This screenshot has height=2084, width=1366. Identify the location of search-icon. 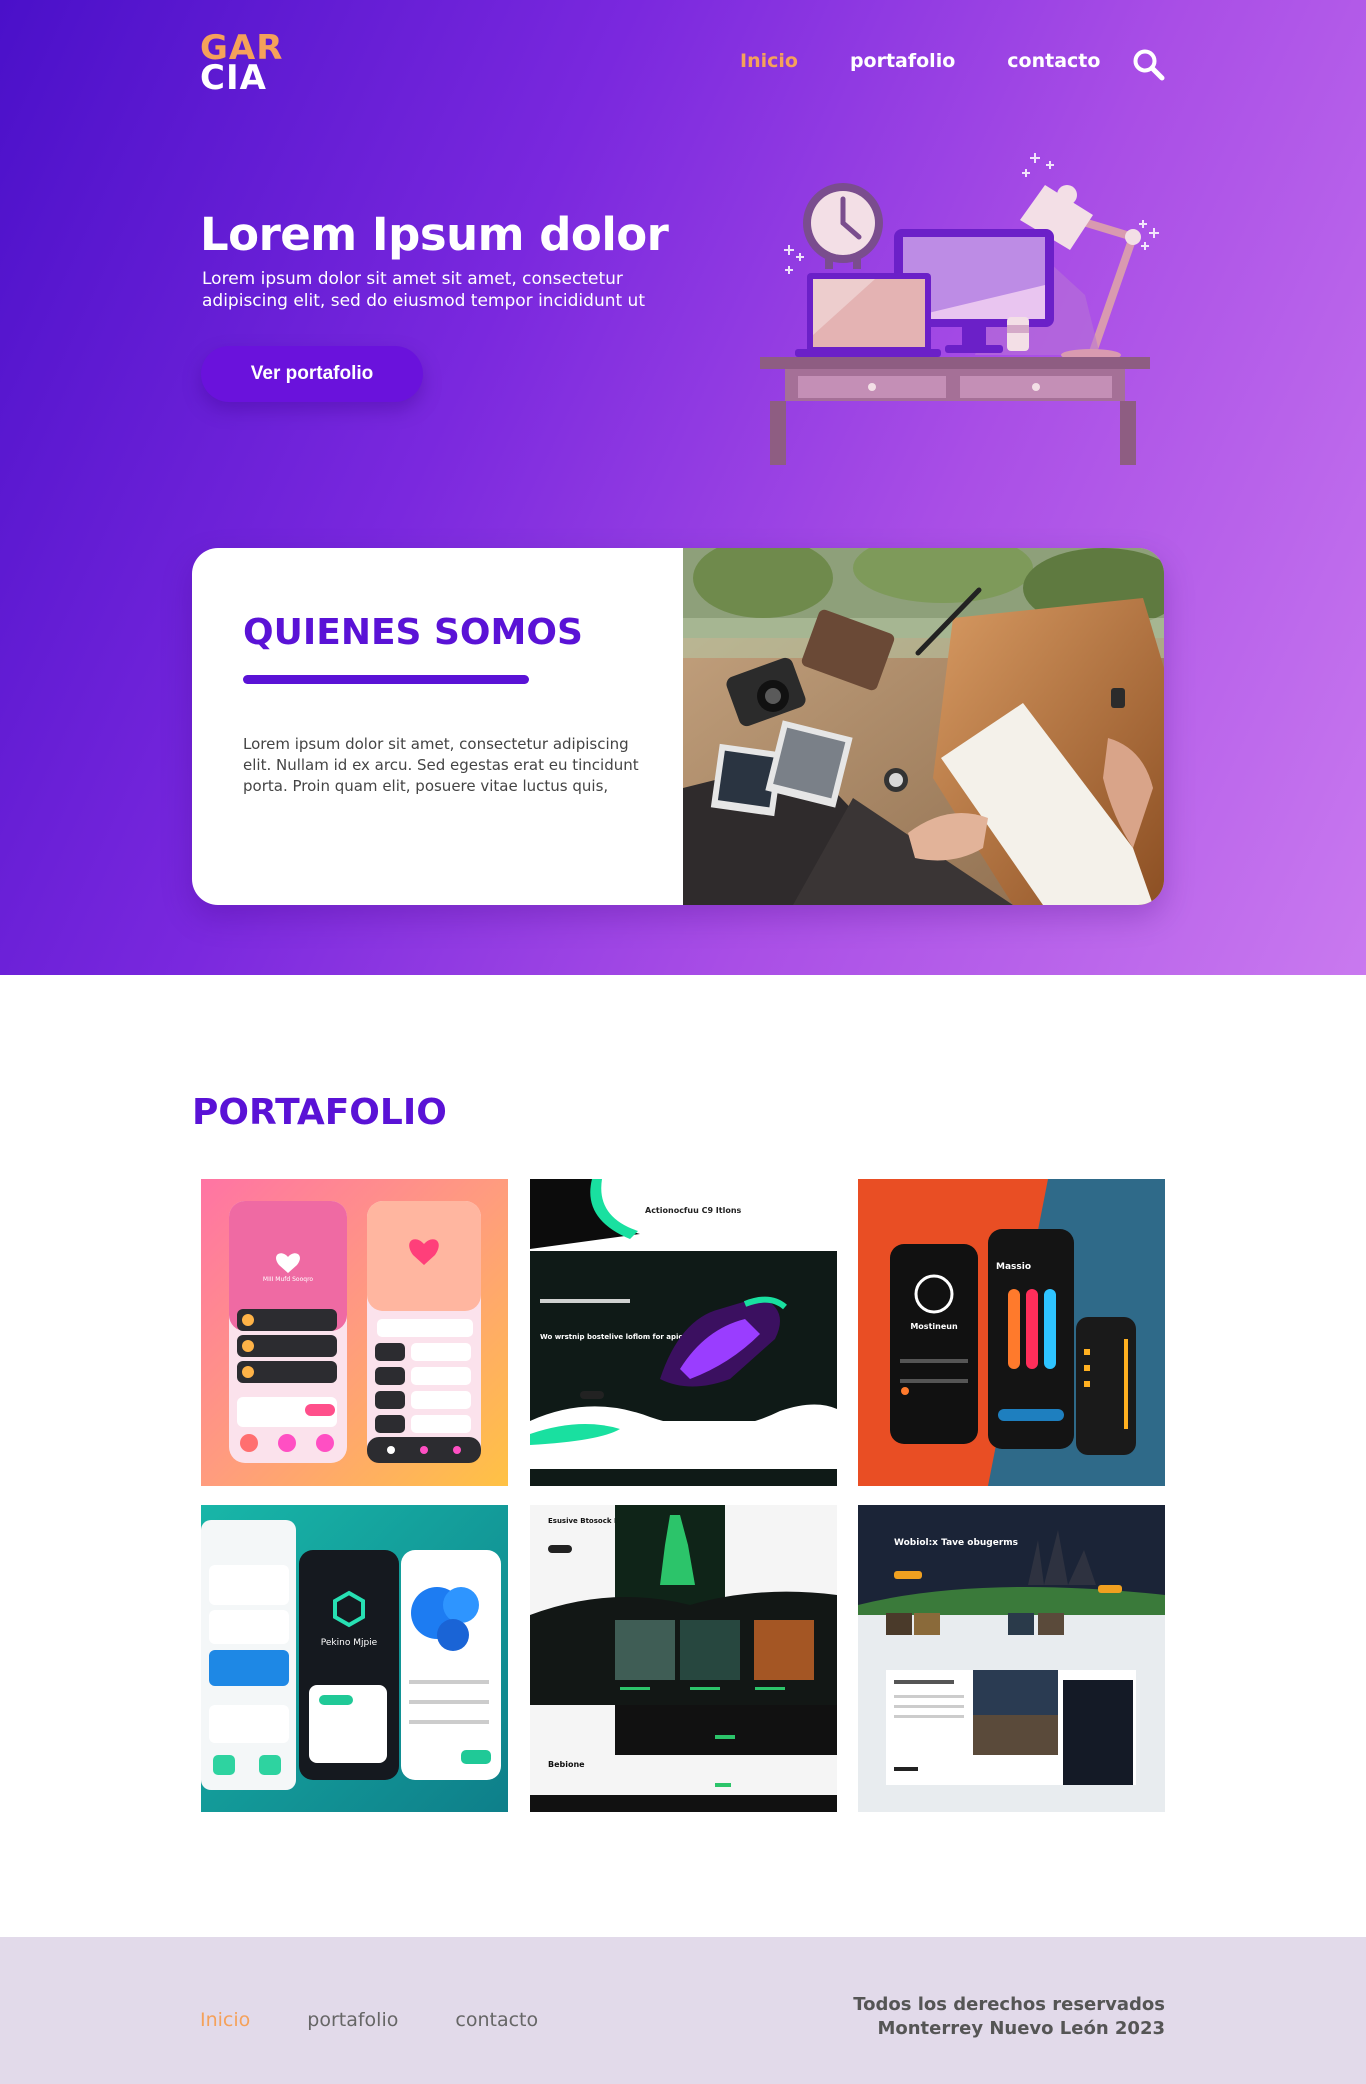
(1149, 65).